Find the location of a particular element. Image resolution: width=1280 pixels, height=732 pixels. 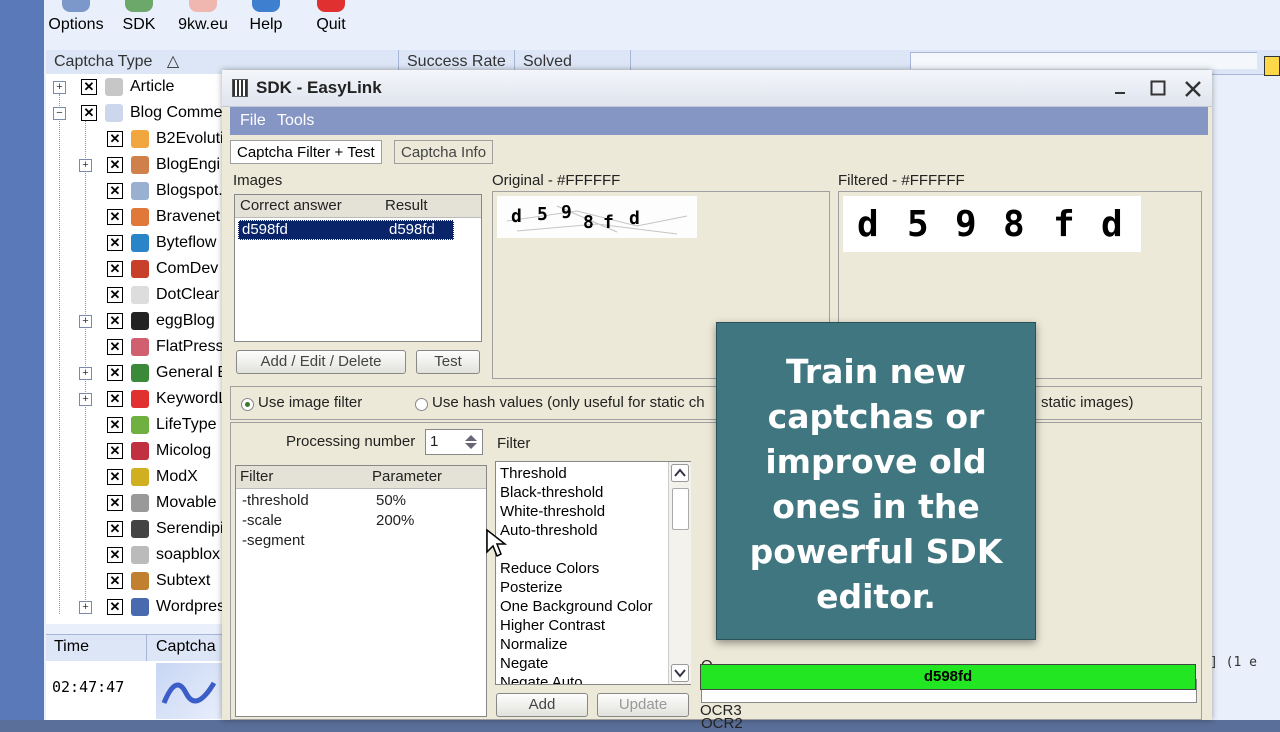

column-correct-answer: Correct answer is located at coordinates (291, 205).